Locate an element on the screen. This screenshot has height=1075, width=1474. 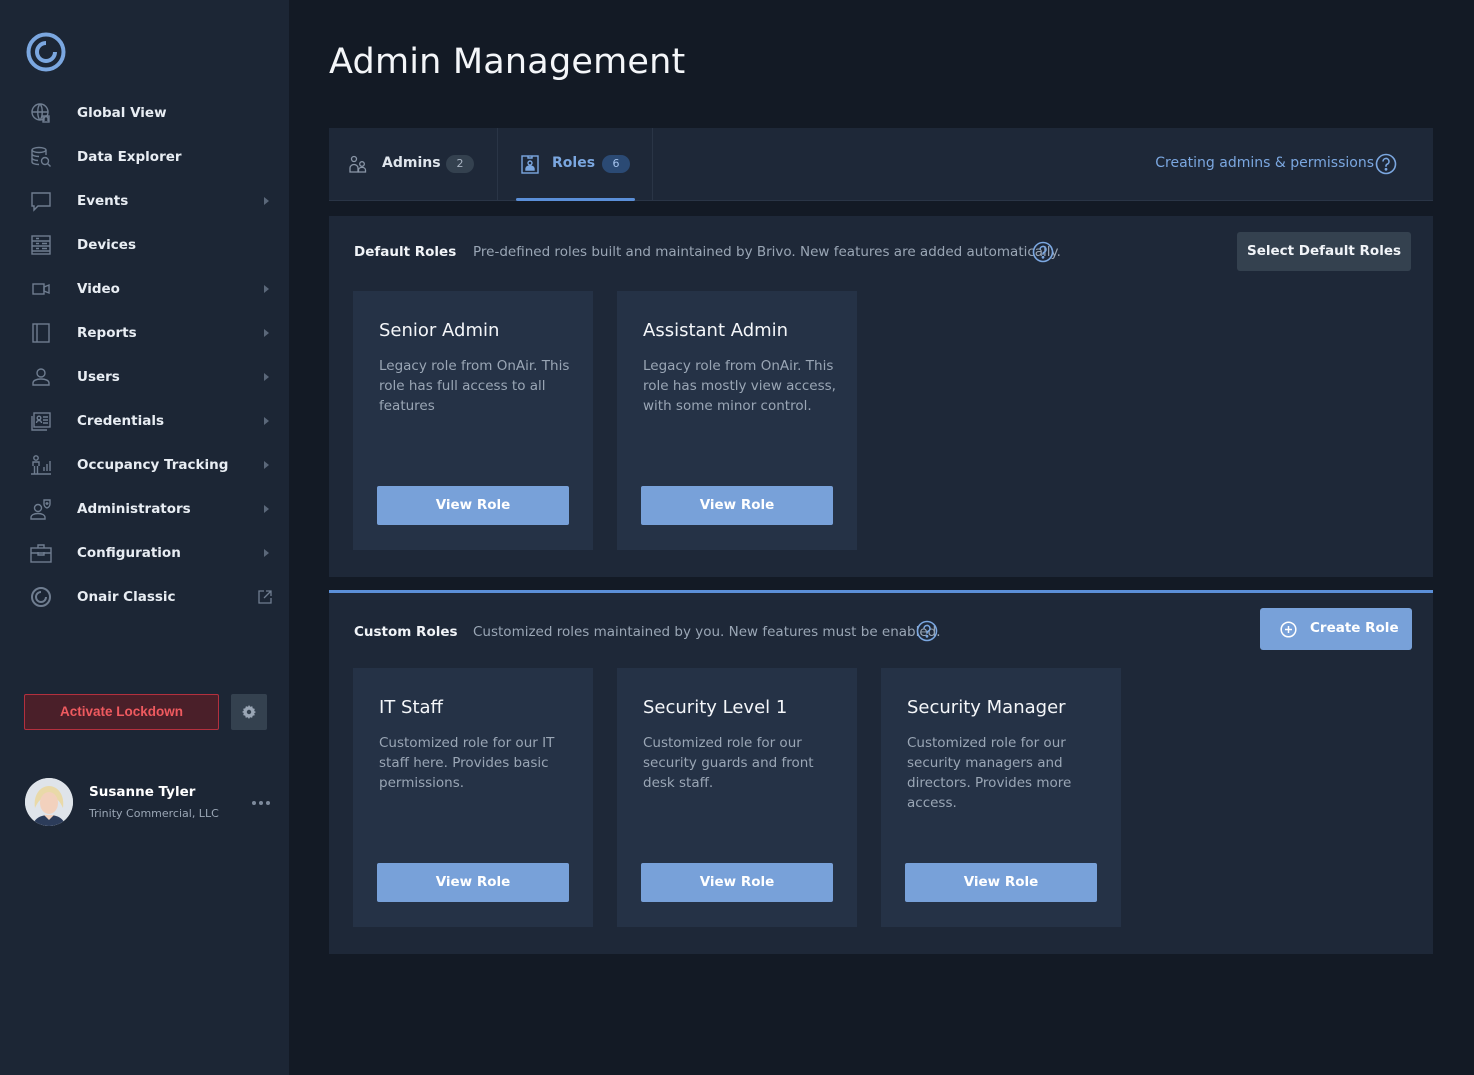
roles-count-badge: 6 is located at coordinates (616, 164).